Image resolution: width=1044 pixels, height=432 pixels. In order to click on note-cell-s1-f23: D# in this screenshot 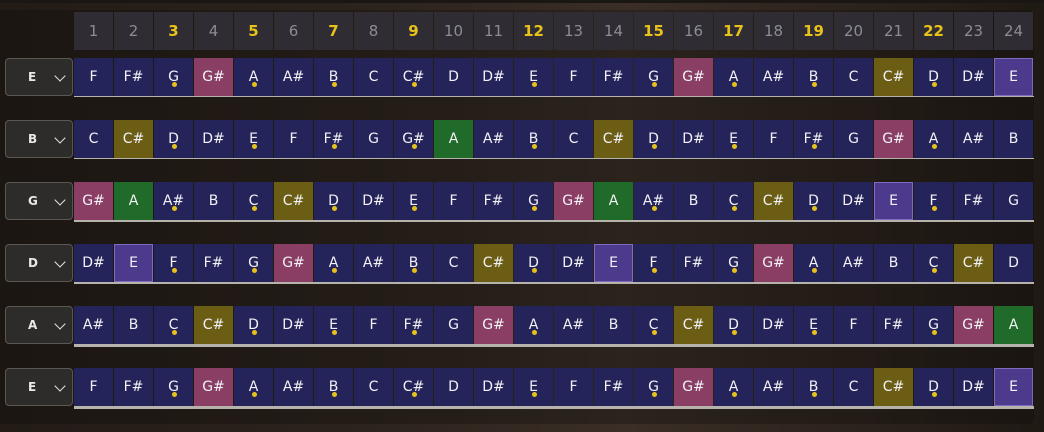, I will do `click(973, 77)`.